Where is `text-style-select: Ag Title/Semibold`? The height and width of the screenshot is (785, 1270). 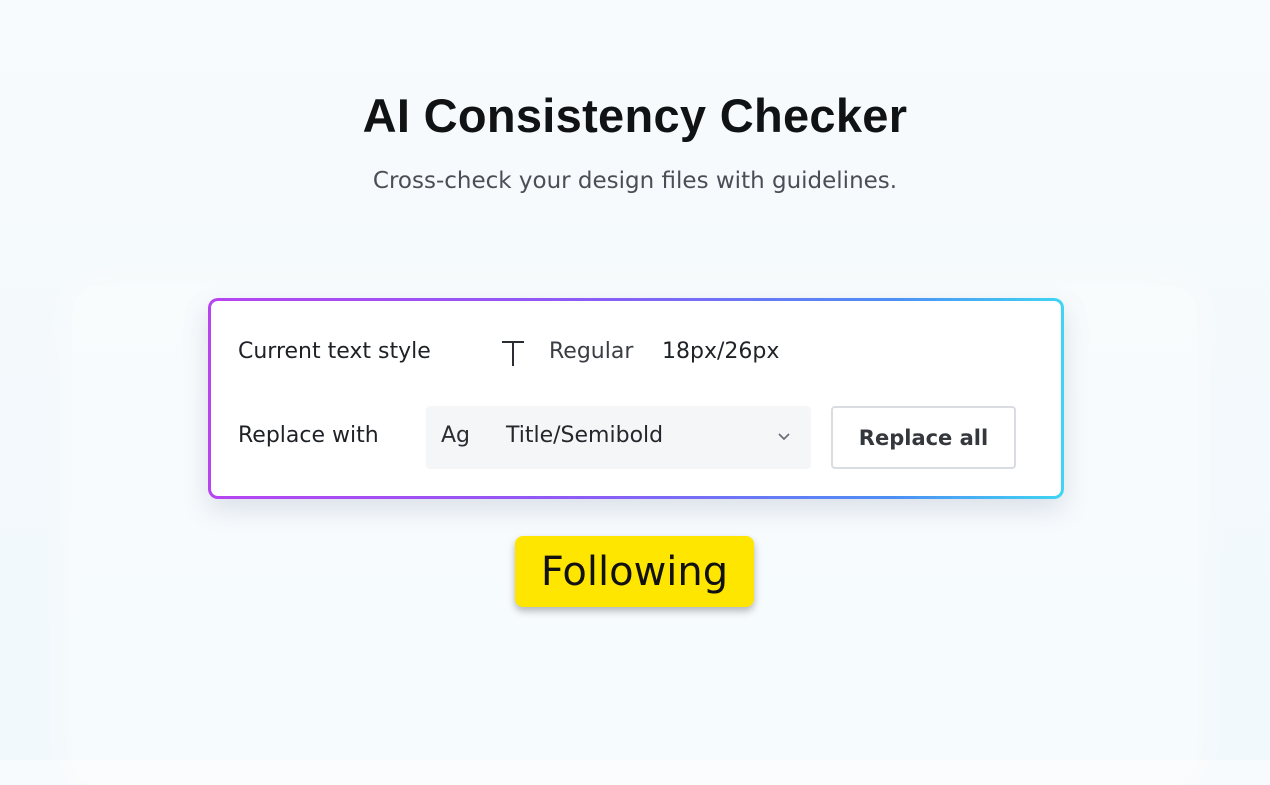
text-style-select: Ag Title/Semibold is located at coordinates (618, 437).